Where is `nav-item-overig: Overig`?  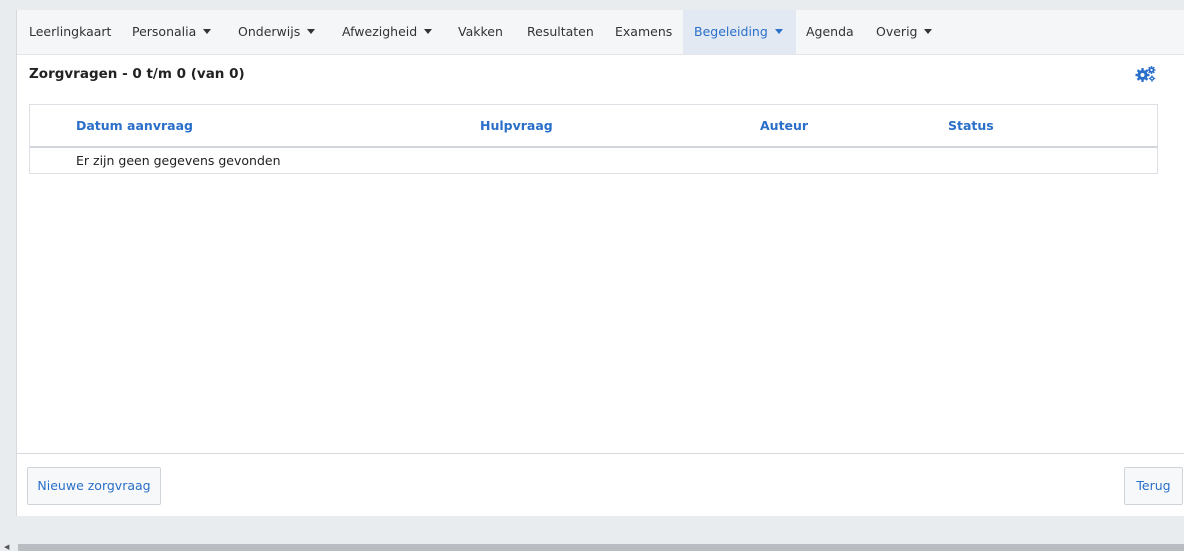 nav-item-overig: Overig is located at coordinates (904, 32).